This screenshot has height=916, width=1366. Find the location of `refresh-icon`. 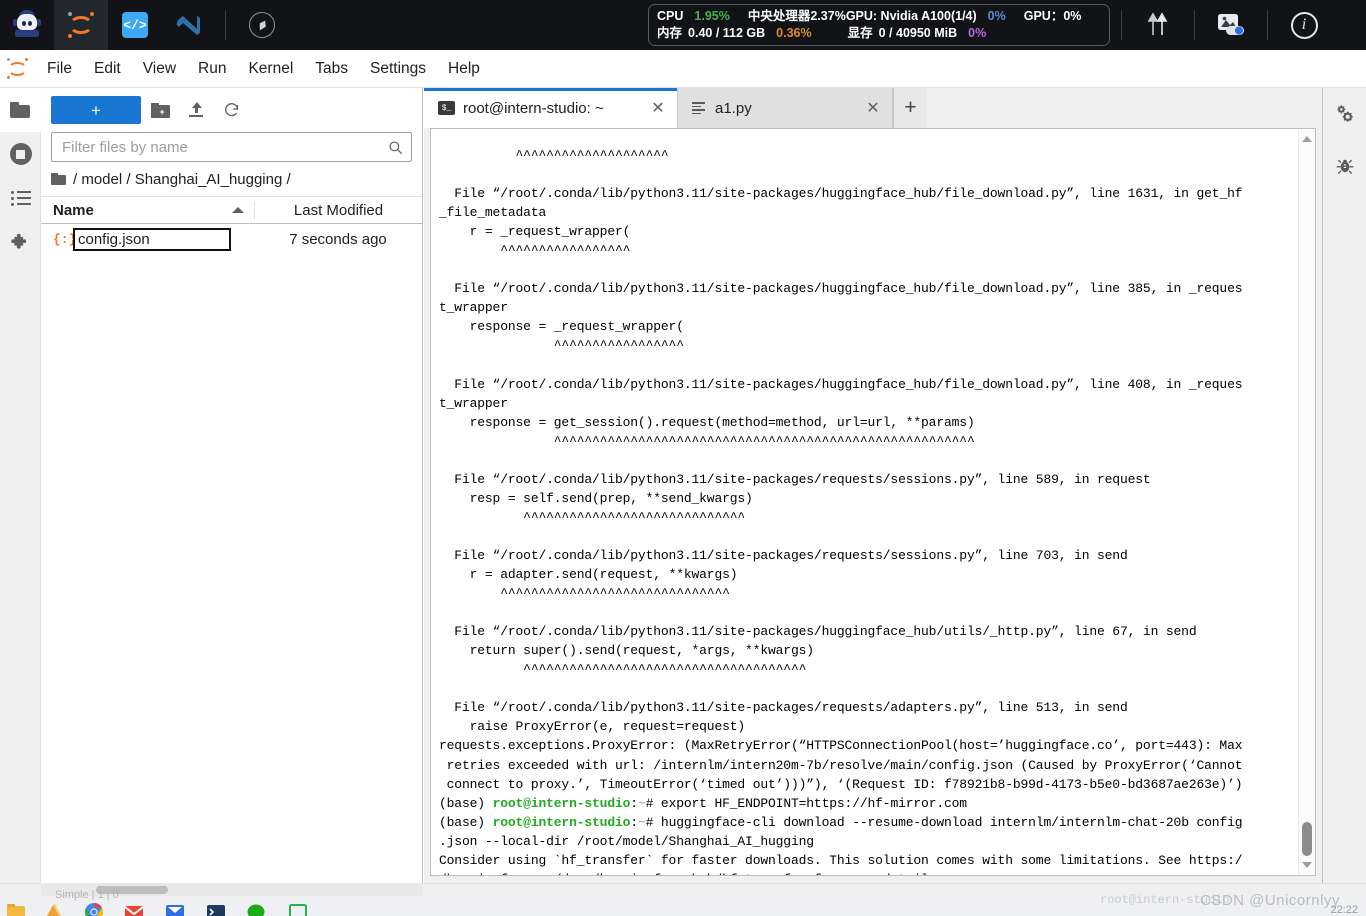

refresh-icon is located at coordinates (232, 110).